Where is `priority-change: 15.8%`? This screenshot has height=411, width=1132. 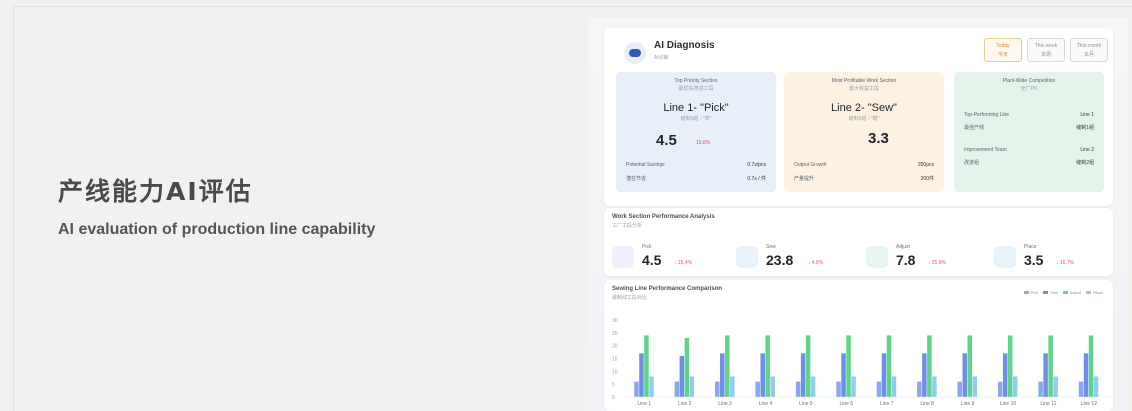 priority-change: 15.8% is located at coordinates (703, 143).